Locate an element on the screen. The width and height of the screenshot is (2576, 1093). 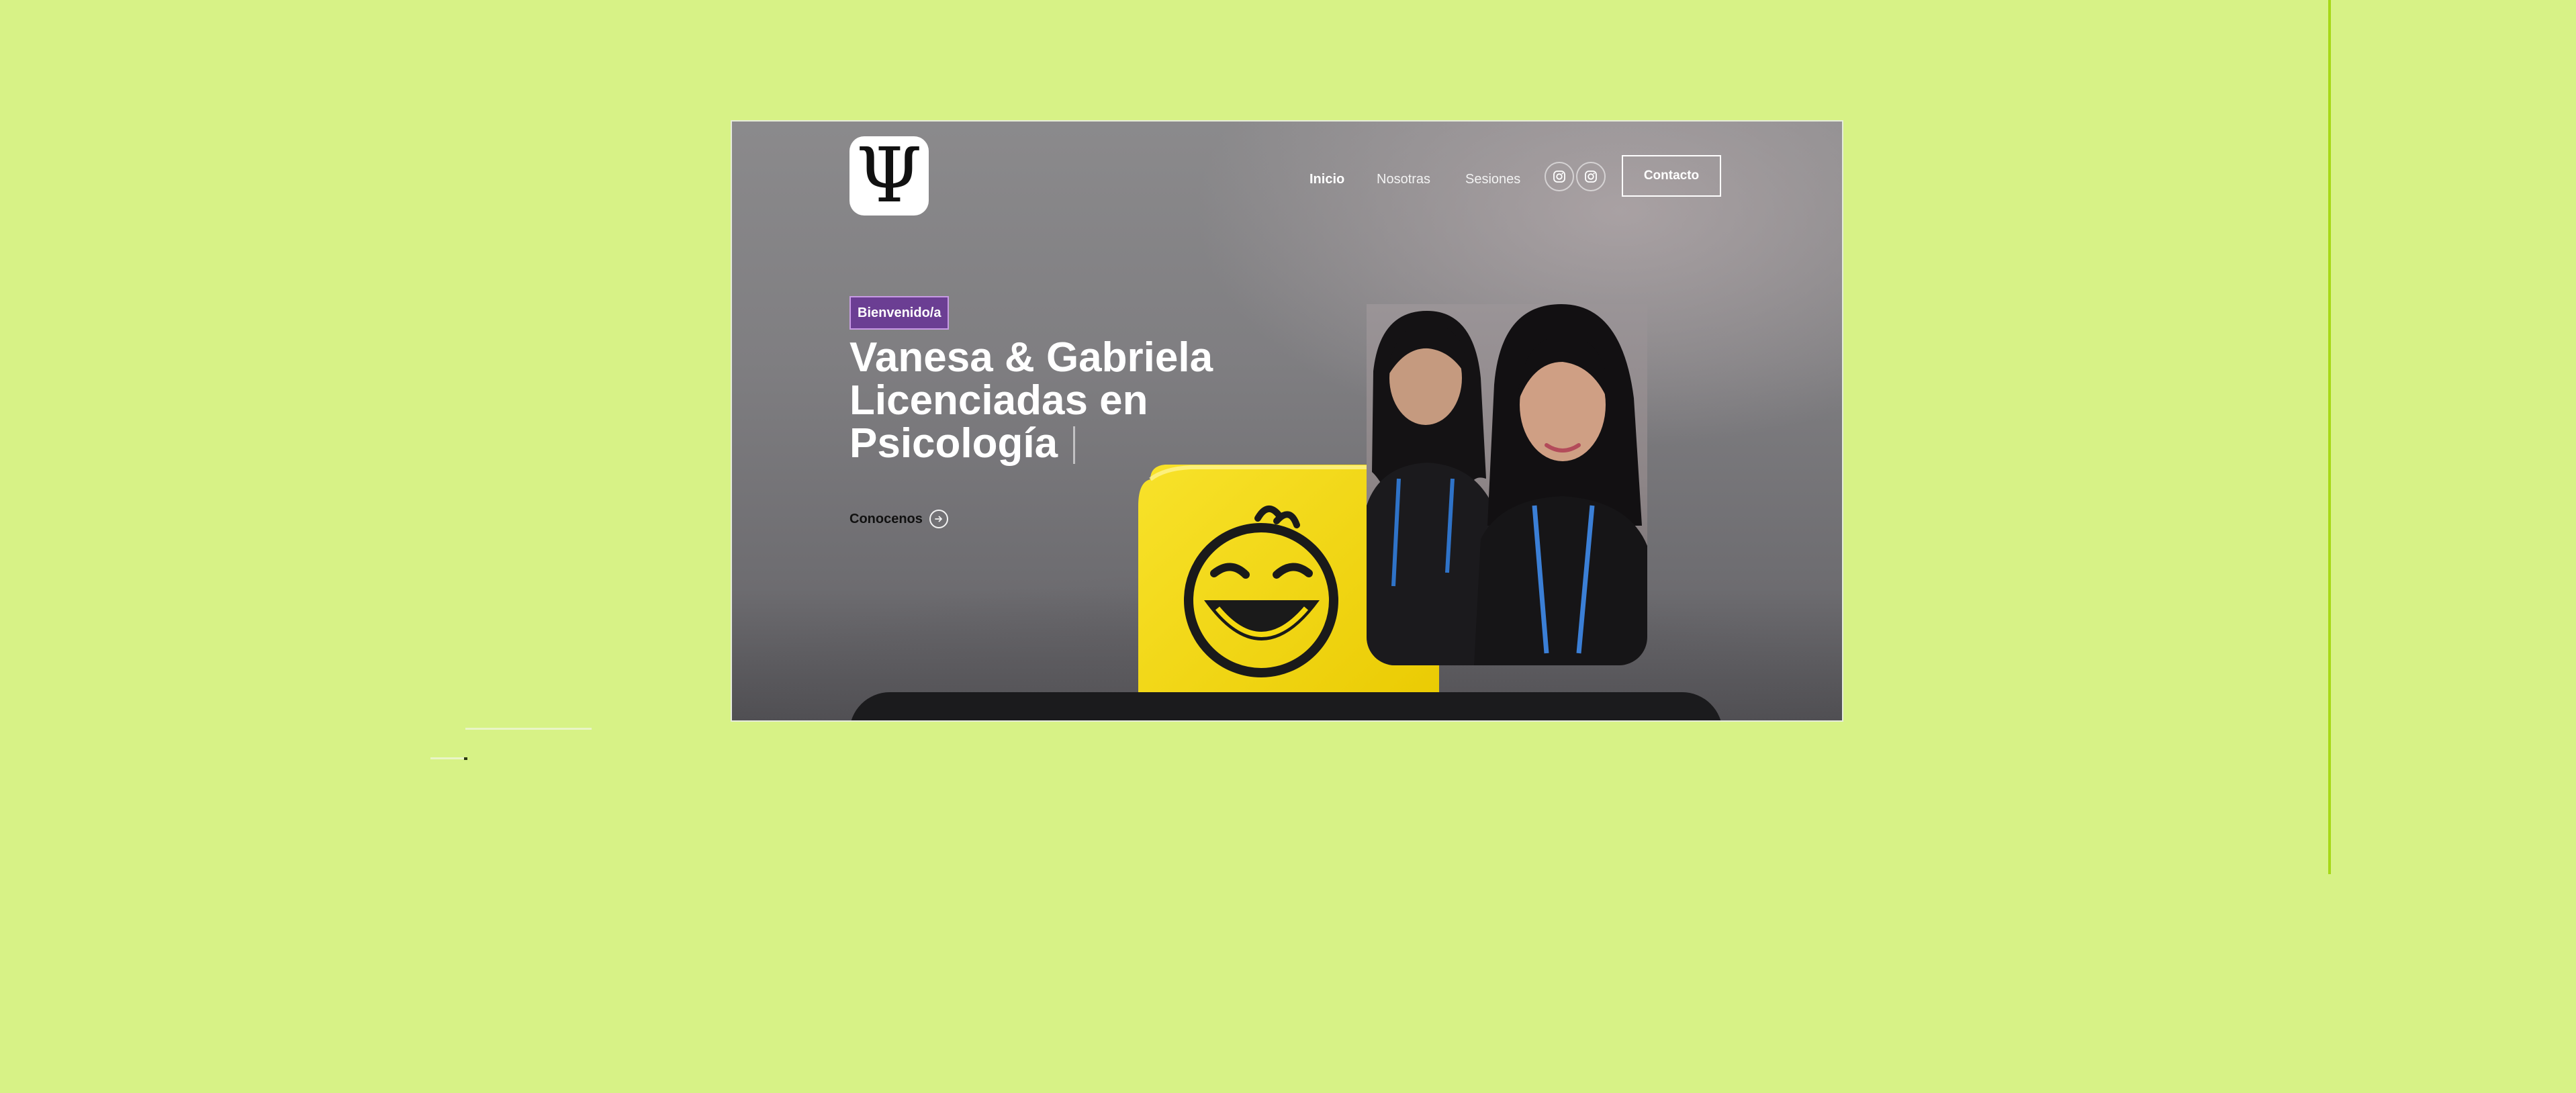
nav-item-inicio: Inicio is located at coordinates (1326, 179).